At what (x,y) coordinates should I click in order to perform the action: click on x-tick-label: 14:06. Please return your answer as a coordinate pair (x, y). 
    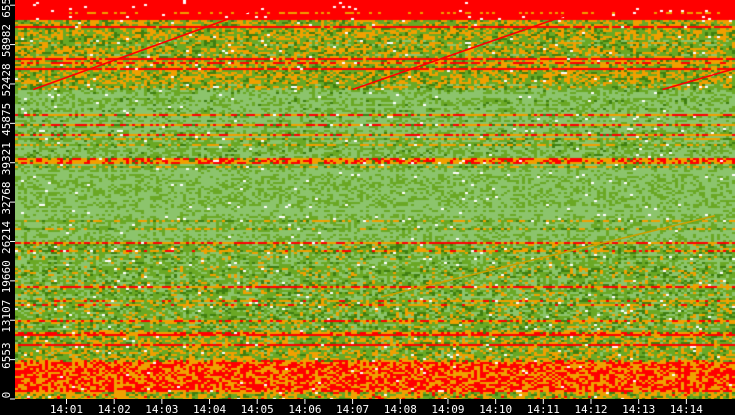
    Looking at the image, I should click on (304, 409).